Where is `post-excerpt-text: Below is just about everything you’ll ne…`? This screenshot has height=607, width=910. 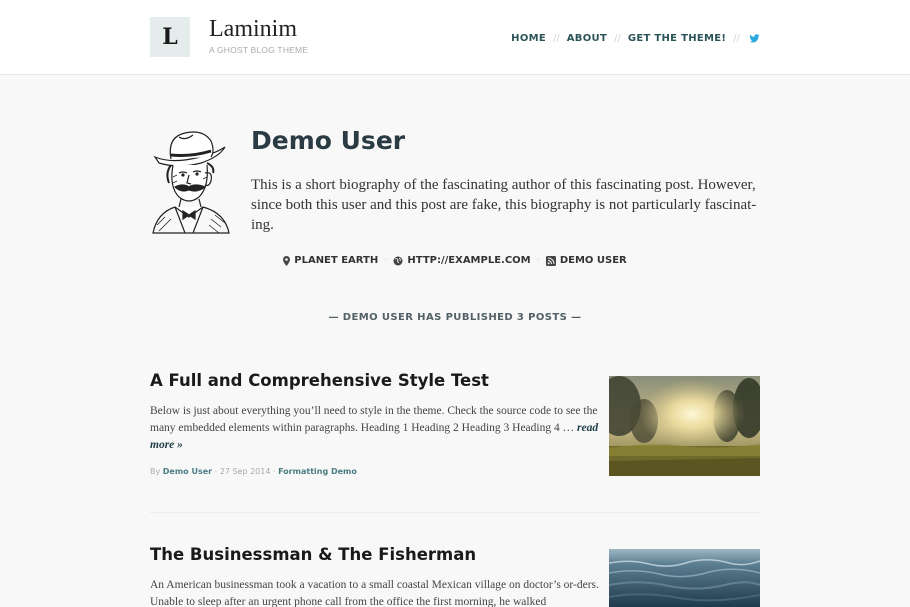 post-excerpt-text: Below is just about everything you’ll ne… is located at coordinates (374, 419).